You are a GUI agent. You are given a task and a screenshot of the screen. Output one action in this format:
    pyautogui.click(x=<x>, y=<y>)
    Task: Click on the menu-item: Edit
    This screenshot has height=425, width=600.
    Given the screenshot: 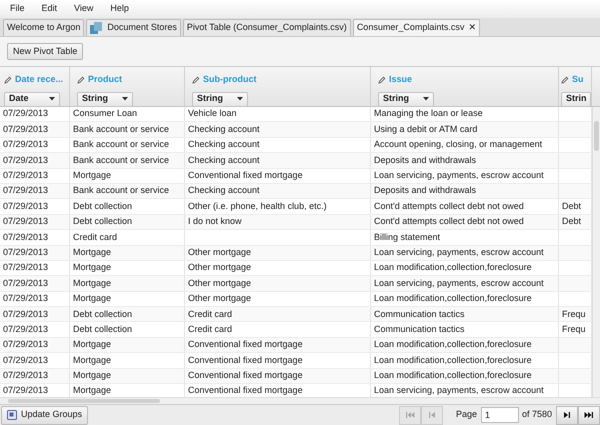 What is the action you would take?
    pyautogui.click(x=50, y=9)
    